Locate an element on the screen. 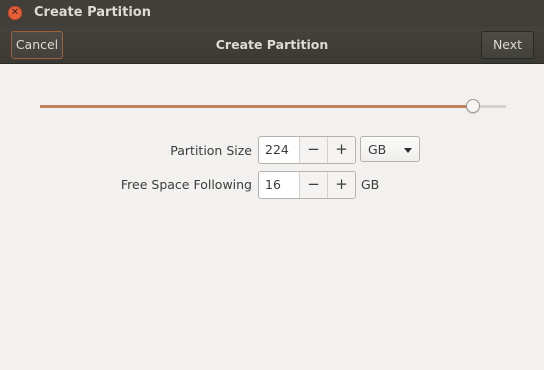 This screenshot has width=544, height=370. slider-handle is located at coordinates (473, 106).